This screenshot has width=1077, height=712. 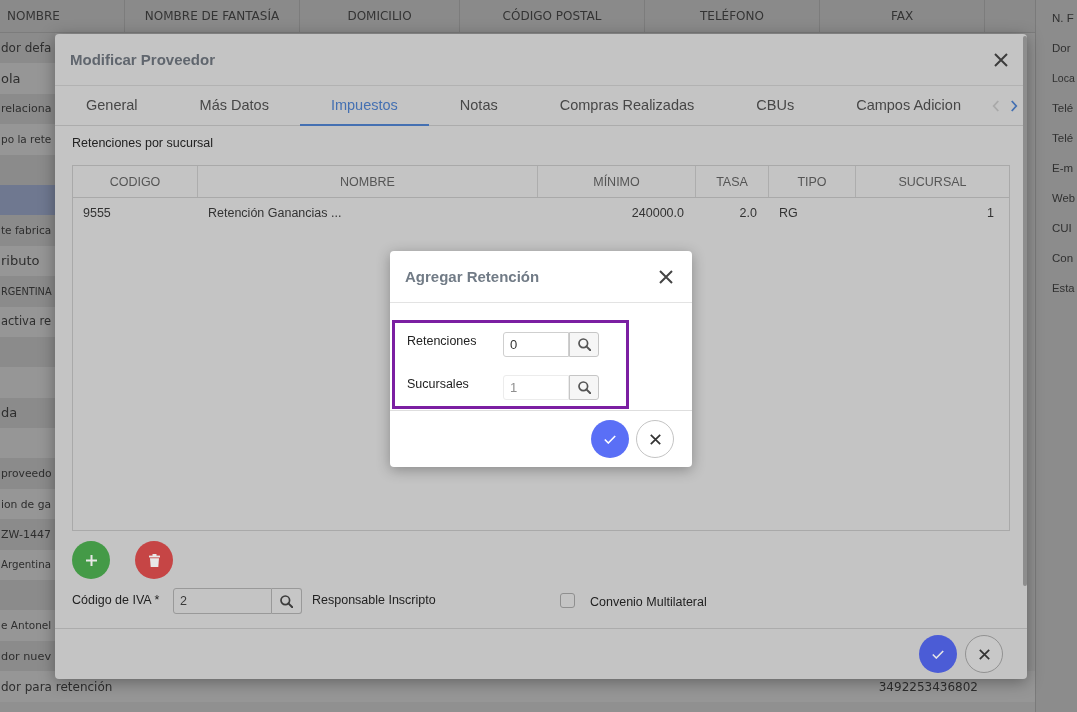 What do you see at coordinates (627, 106) in the screenshot?
I see `tab: Compras Realizadas` at bounding box center [627, 106].